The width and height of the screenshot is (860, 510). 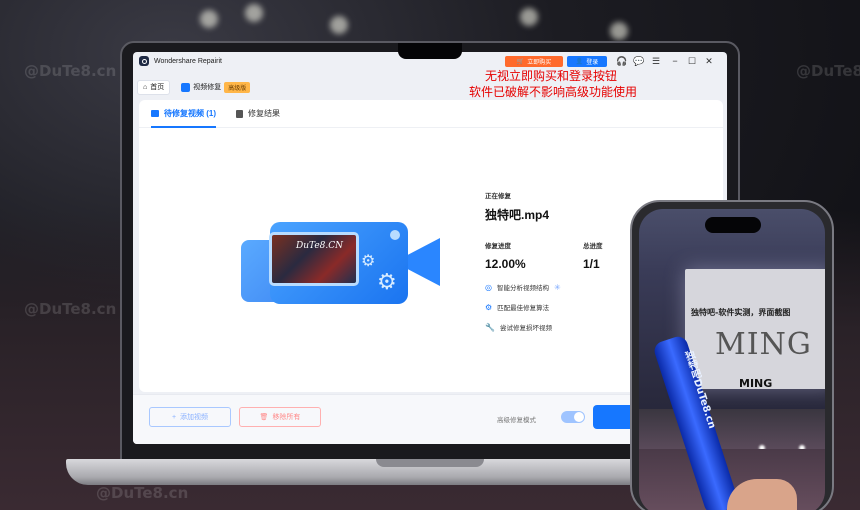 I want to click on wrench-icon: 🔧, so click(x=490, y=327).